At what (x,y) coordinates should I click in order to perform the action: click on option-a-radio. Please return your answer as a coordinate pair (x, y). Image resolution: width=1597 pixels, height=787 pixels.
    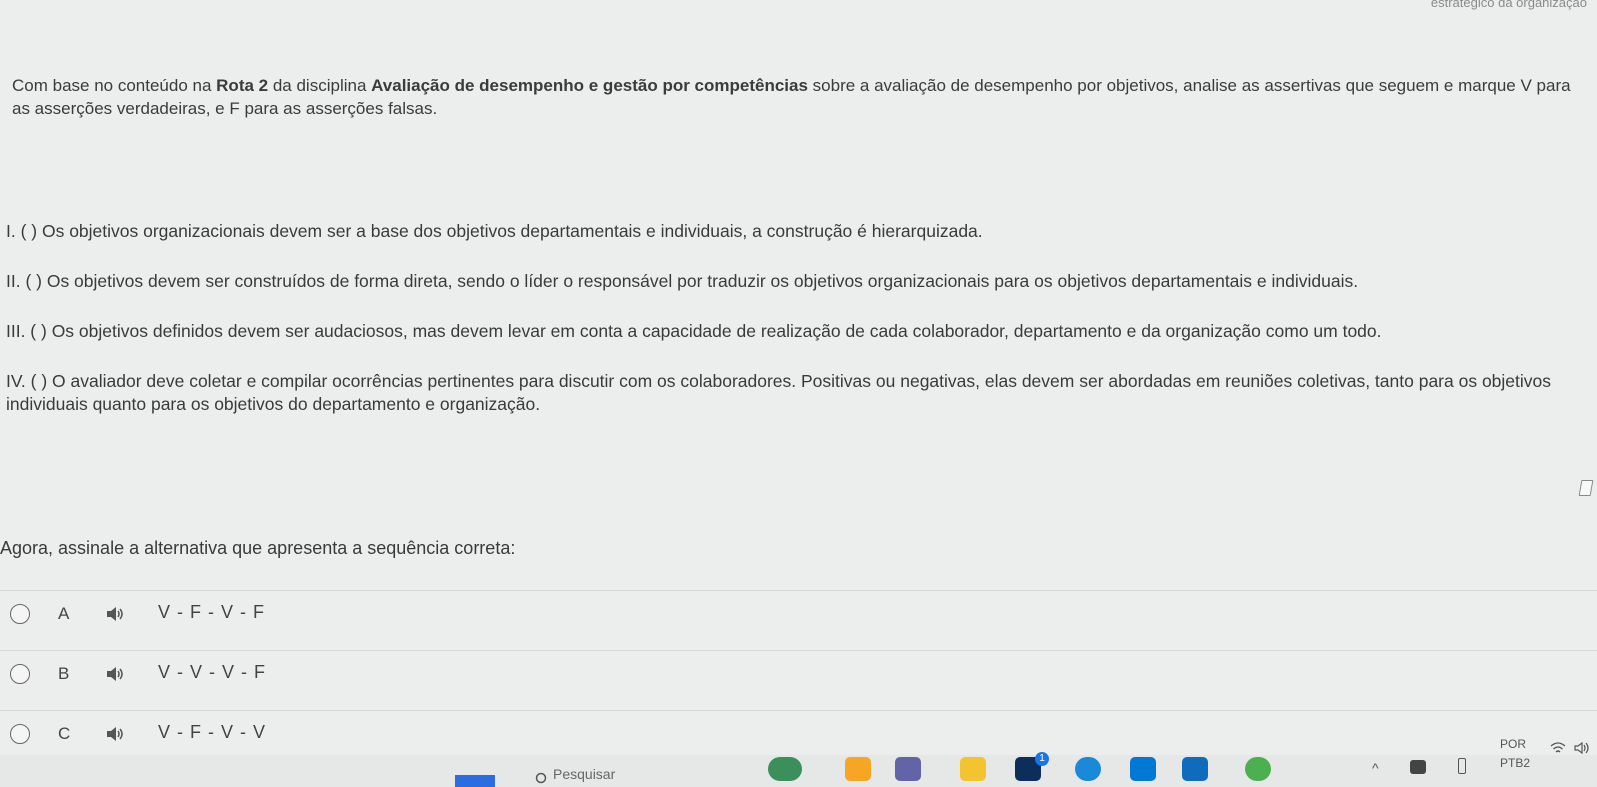
    Looking at the image, I should click on (20, 614).